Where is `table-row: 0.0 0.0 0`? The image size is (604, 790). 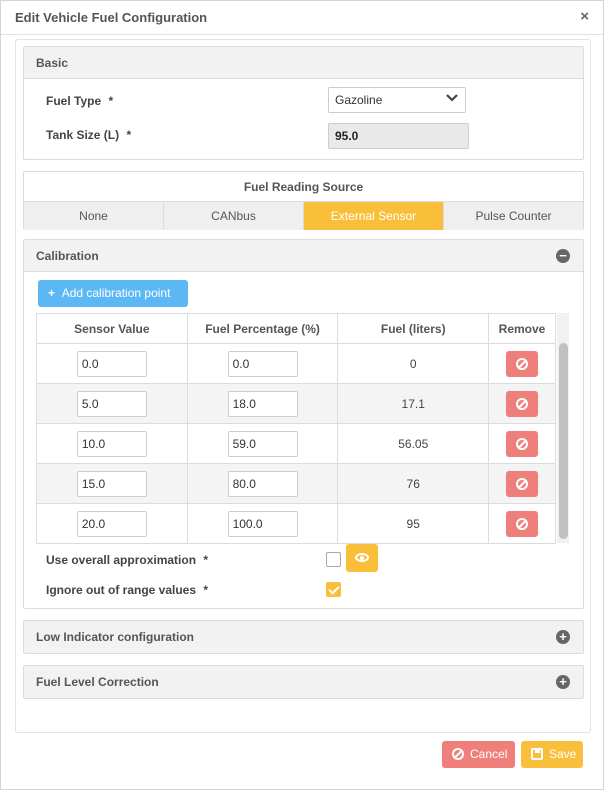
table-row: 0.0 0.0 0 is located at coordinates (296, 363).